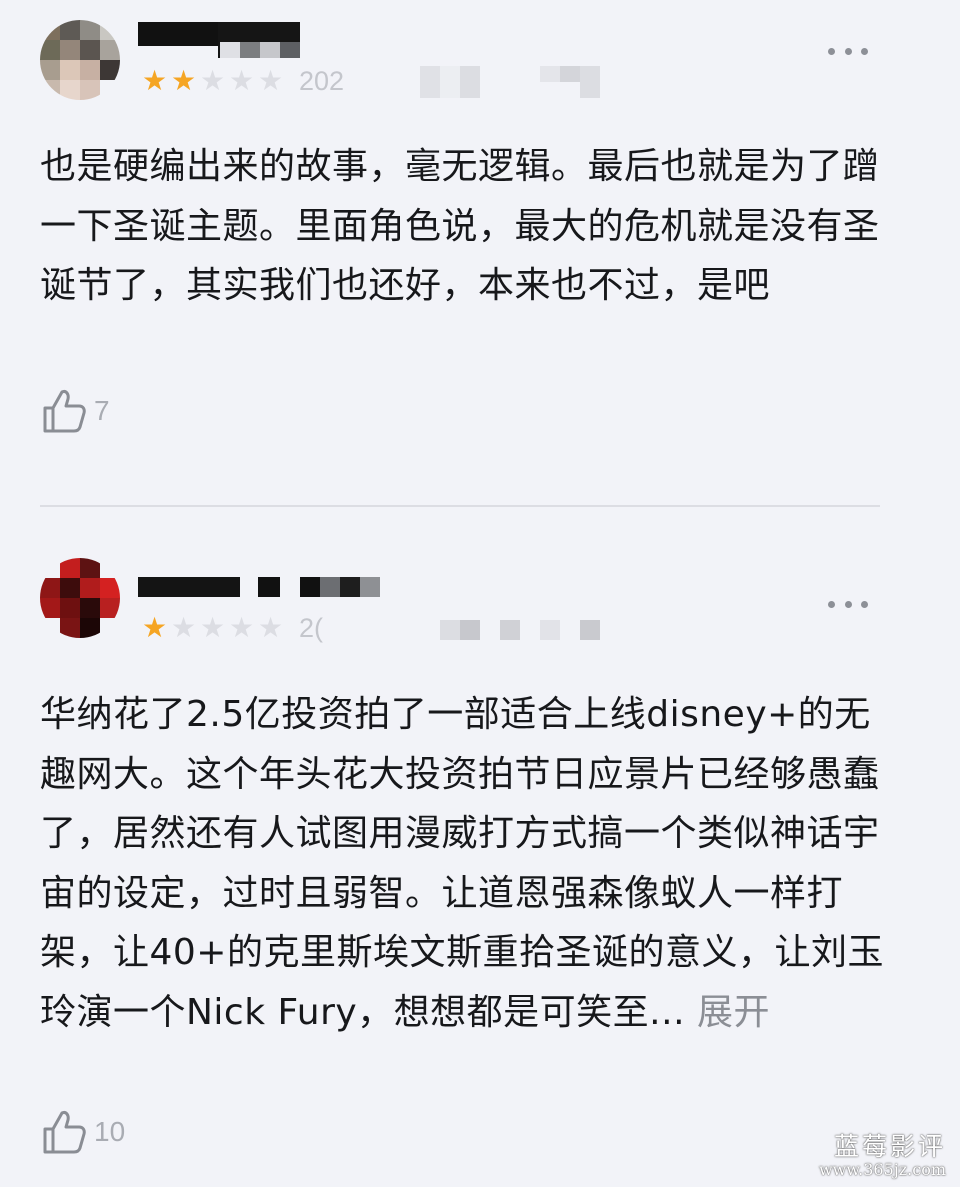  I want to click on review-meta: ★ ★ ★ ★ ★ 2(, so click(231, 628).